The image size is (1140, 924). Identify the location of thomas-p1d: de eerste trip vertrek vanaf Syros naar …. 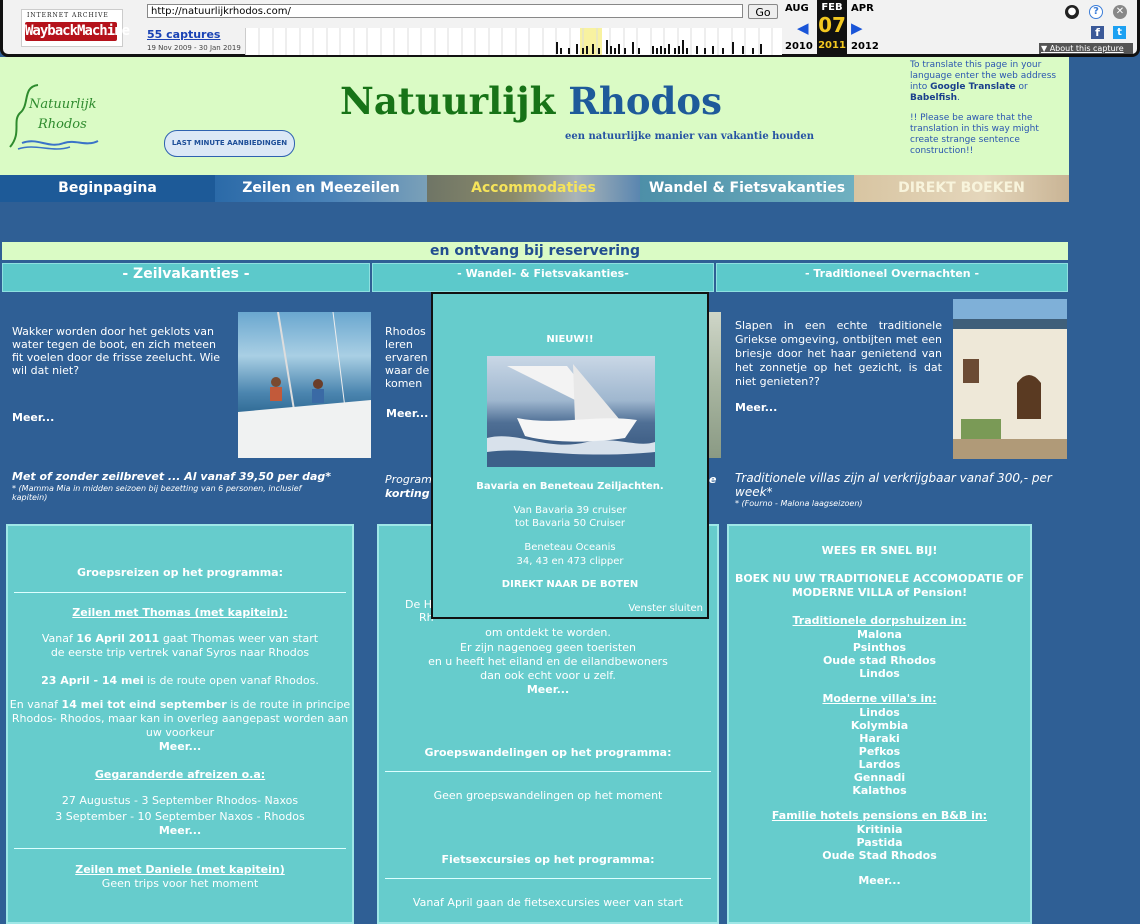
(180, 652).